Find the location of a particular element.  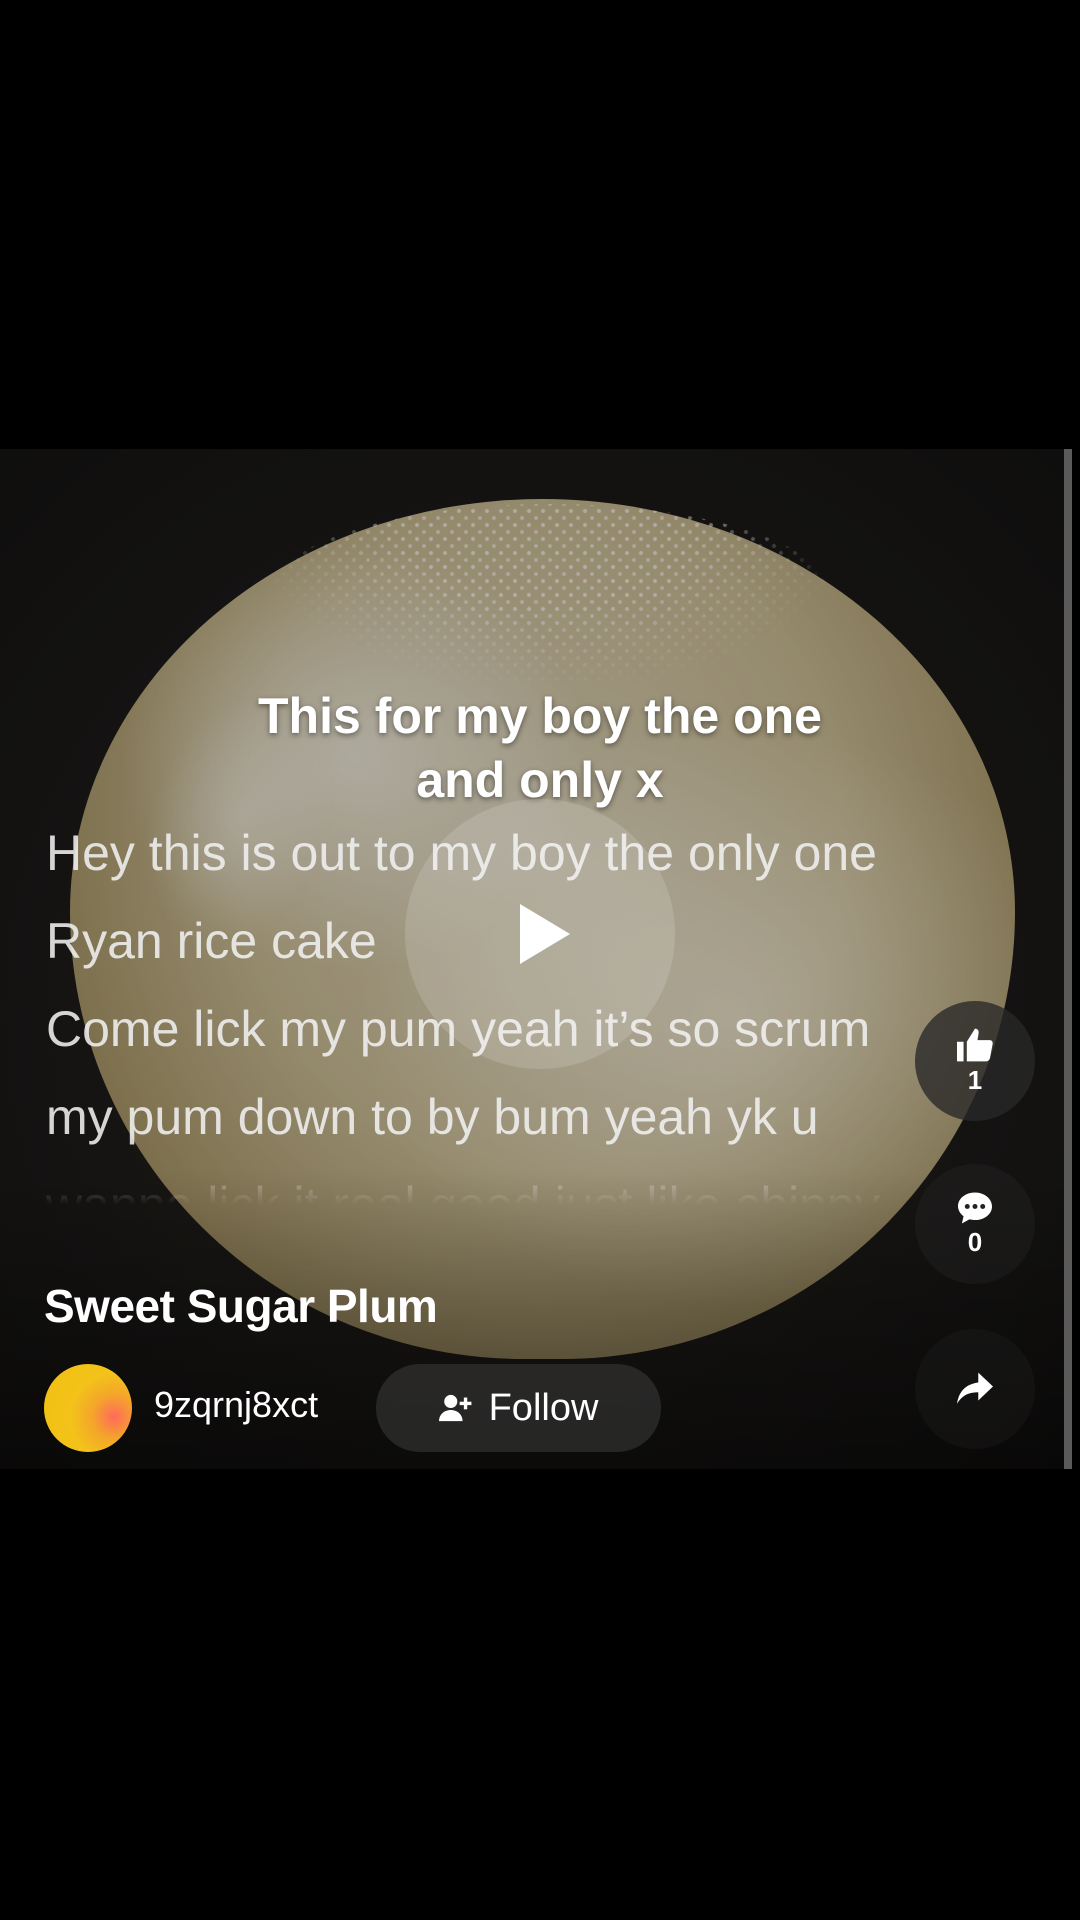

share-arrow-icon is located at coordinates (975, 1388).